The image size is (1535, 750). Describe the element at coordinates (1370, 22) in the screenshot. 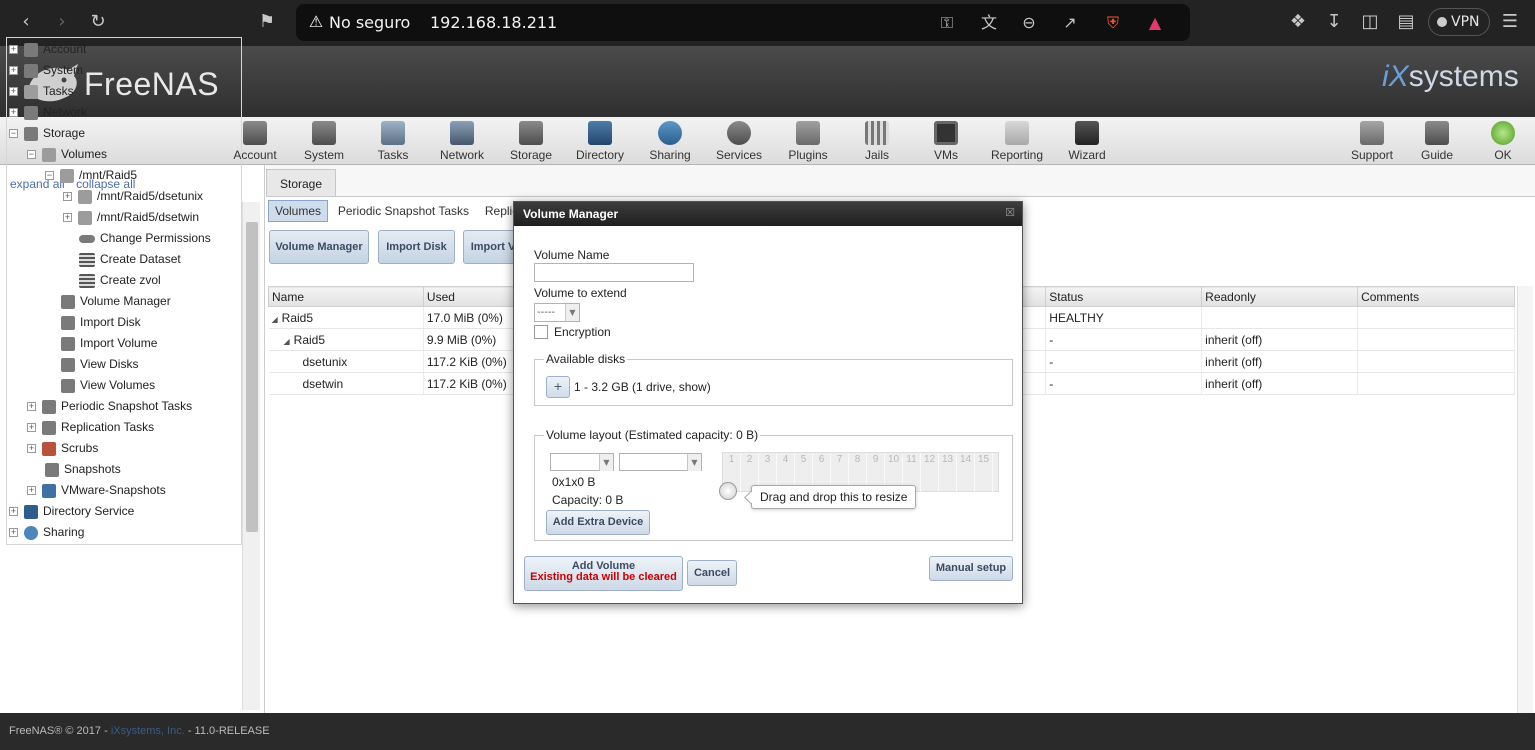

I see `sidebar-toggle-icon: ◫` at that location.